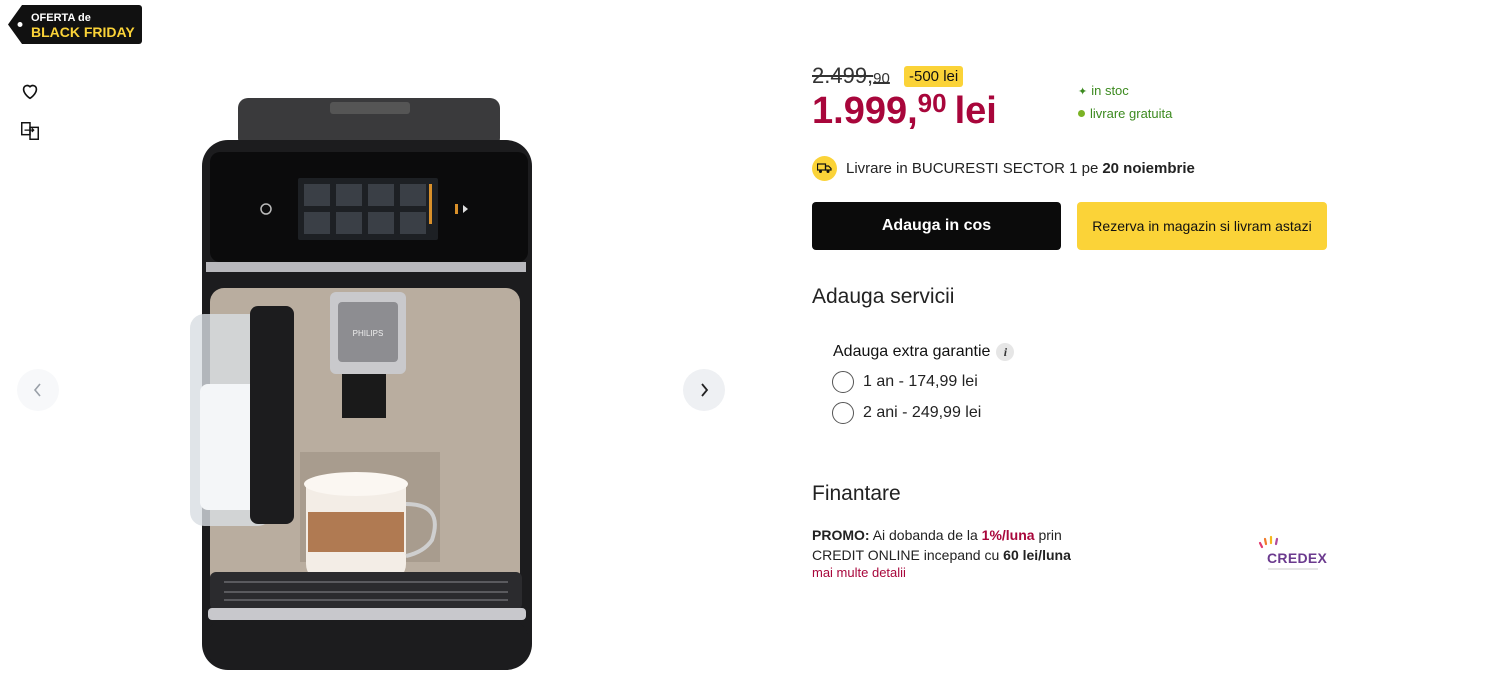 This screenshot has width=1486, height=700. I want to click on price-old: 2.499,90, so click(851, 76).